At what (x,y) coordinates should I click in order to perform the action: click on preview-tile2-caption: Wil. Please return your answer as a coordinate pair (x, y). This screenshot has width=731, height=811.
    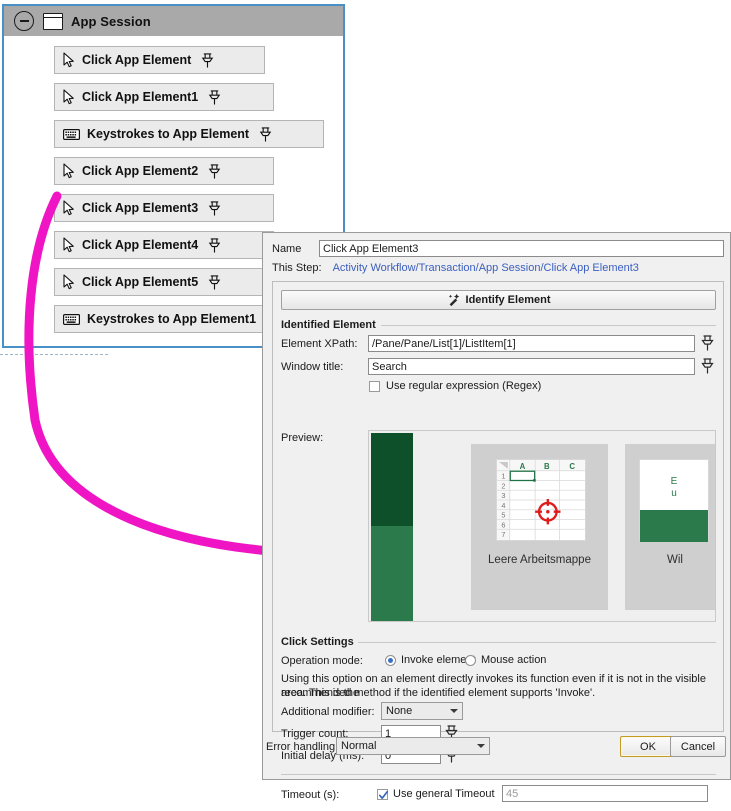
    Looking at the image, I should click on (675, 560).